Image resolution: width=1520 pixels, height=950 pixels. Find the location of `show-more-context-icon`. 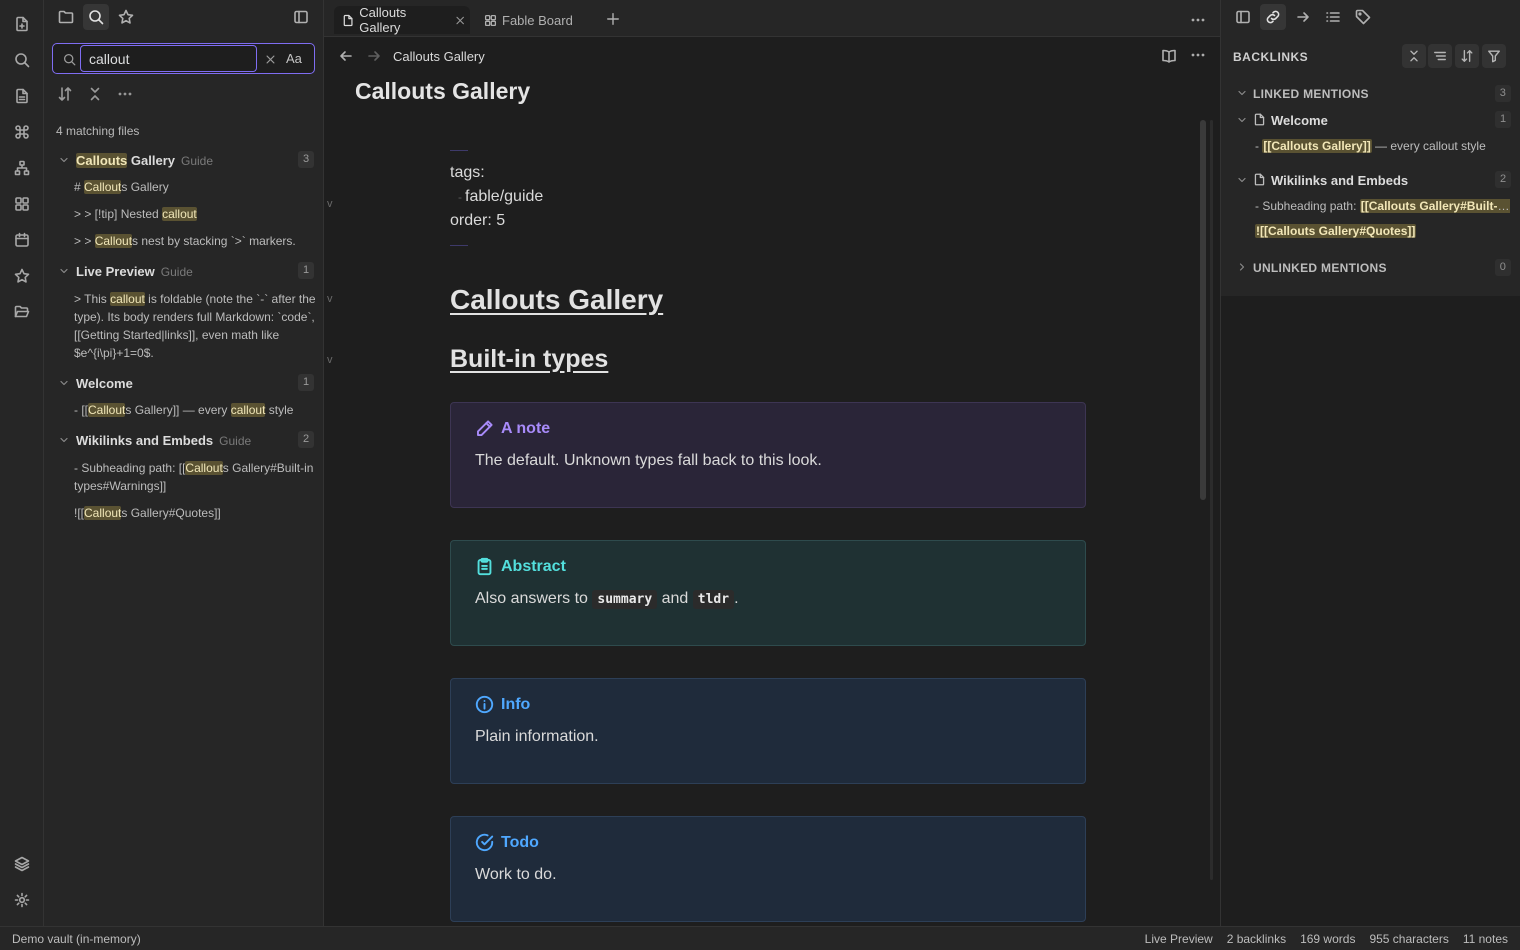

show-more-context-icon is located at coordinates (1440, 56).